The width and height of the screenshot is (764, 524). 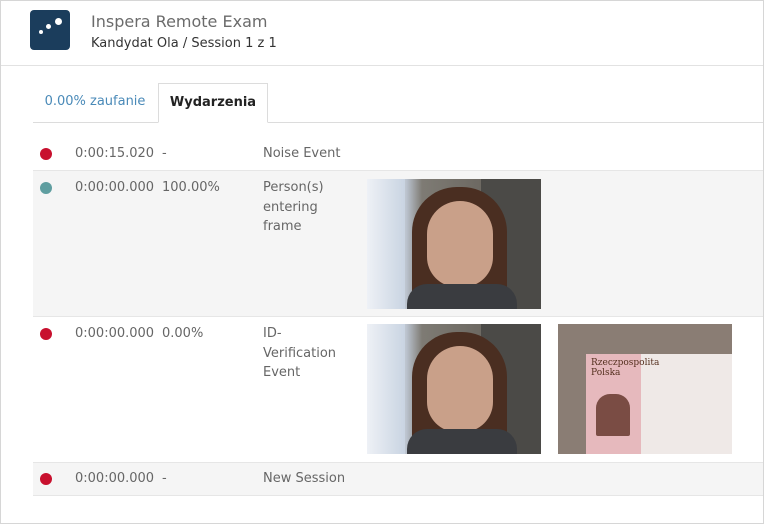 I want to click on event-name: New Session, so click(x=304, y=478).